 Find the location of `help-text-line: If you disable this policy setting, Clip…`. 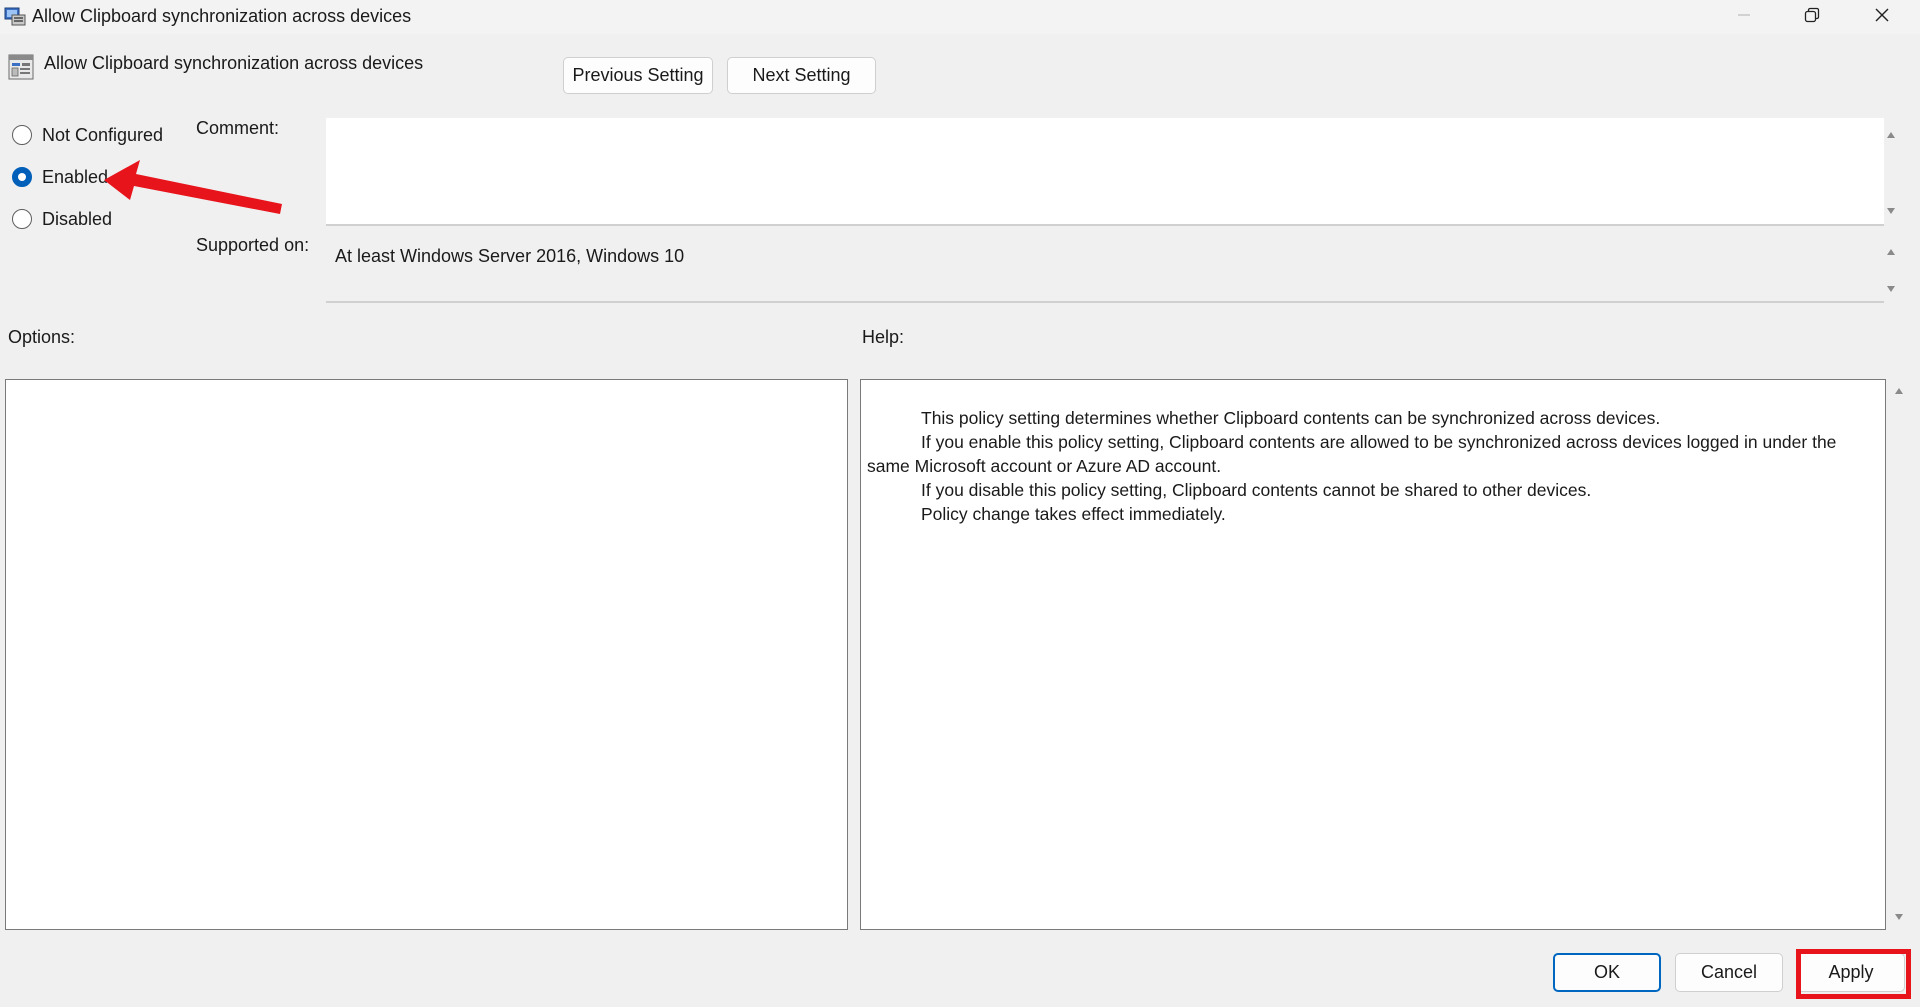

help-text-line: If you disable this policy setting, Clip… is located at coordinates (1256, 490).